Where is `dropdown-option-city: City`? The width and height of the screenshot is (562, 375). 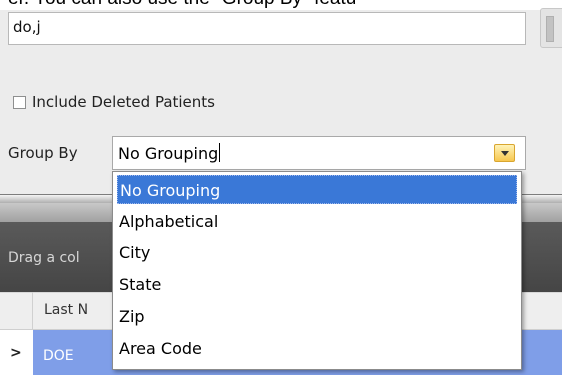
dropdown-option-city: City is located at coordinates (317, 252).